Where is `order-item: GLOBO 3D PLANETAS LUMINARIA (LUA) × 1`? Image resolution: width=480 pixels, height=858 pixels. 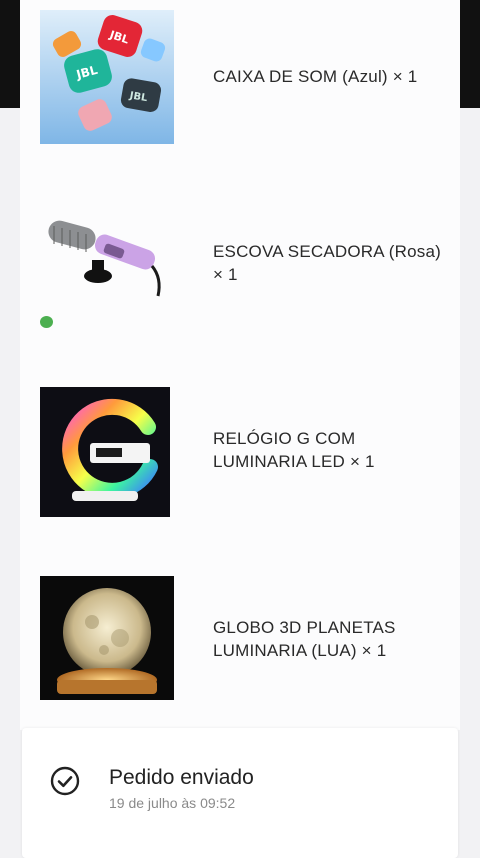 order-item: GLOBO 3D PLANETAS LUMINARIA (LUA) × 1 is located at coordinates (240, 643).